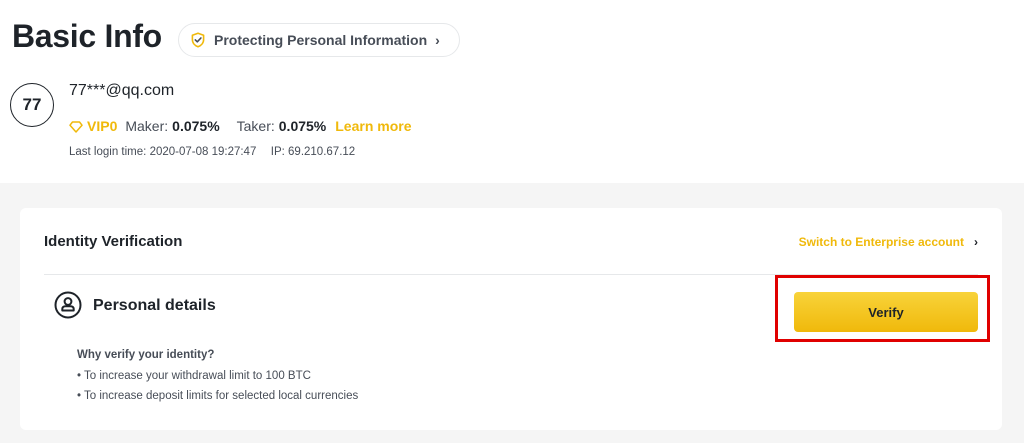  What do you see at coordinates (102, 126) in the screenshot?
I see `vip-level-badge: VIP0` at bounding box center [102, 126].